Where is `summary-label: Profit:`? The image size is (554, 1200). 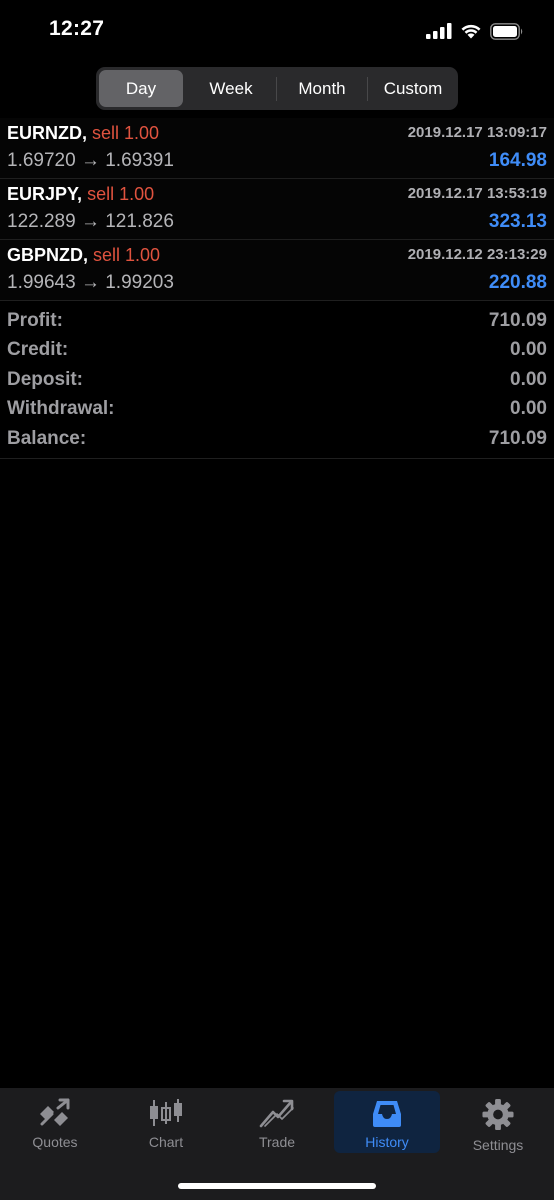
summary-label: Profit: is located at coordinates (35, 320).